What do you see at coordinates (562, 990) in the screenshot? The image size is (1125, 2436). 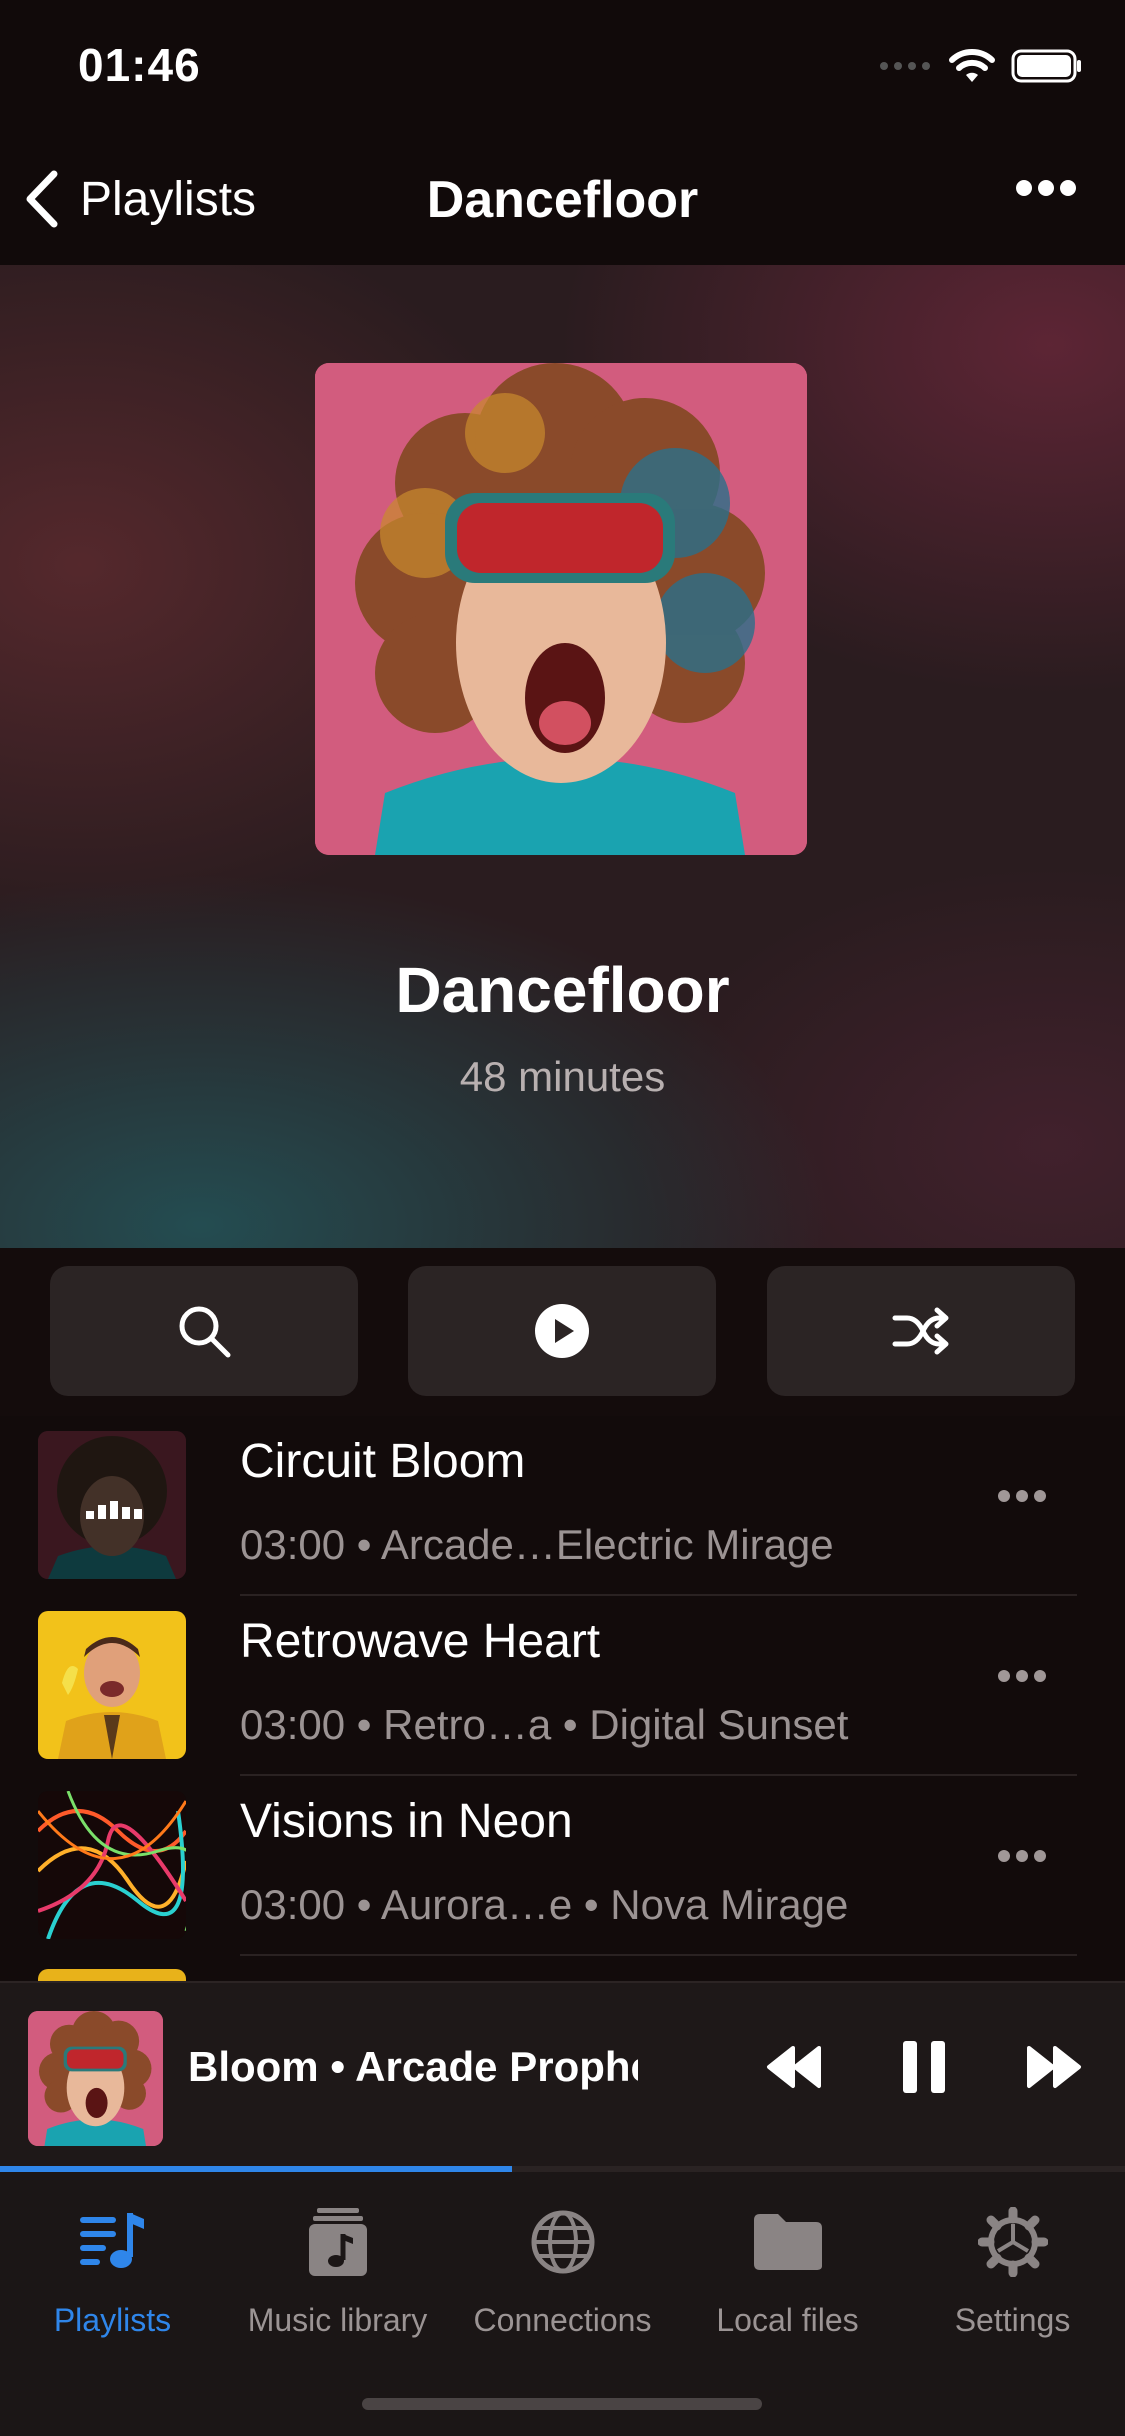 I see `playlist-title: Dancefloor` at bounding box center [562, 990].